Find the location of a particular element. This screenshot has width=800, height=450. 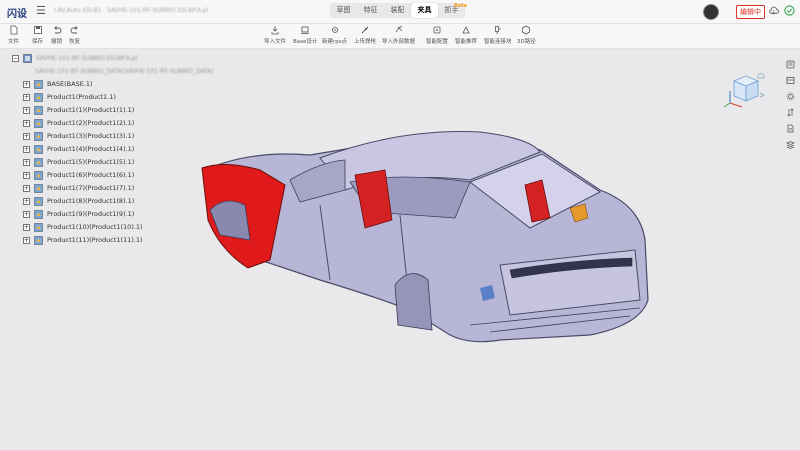

tab-sketch: 草图 is located at coordinates (343, 10).